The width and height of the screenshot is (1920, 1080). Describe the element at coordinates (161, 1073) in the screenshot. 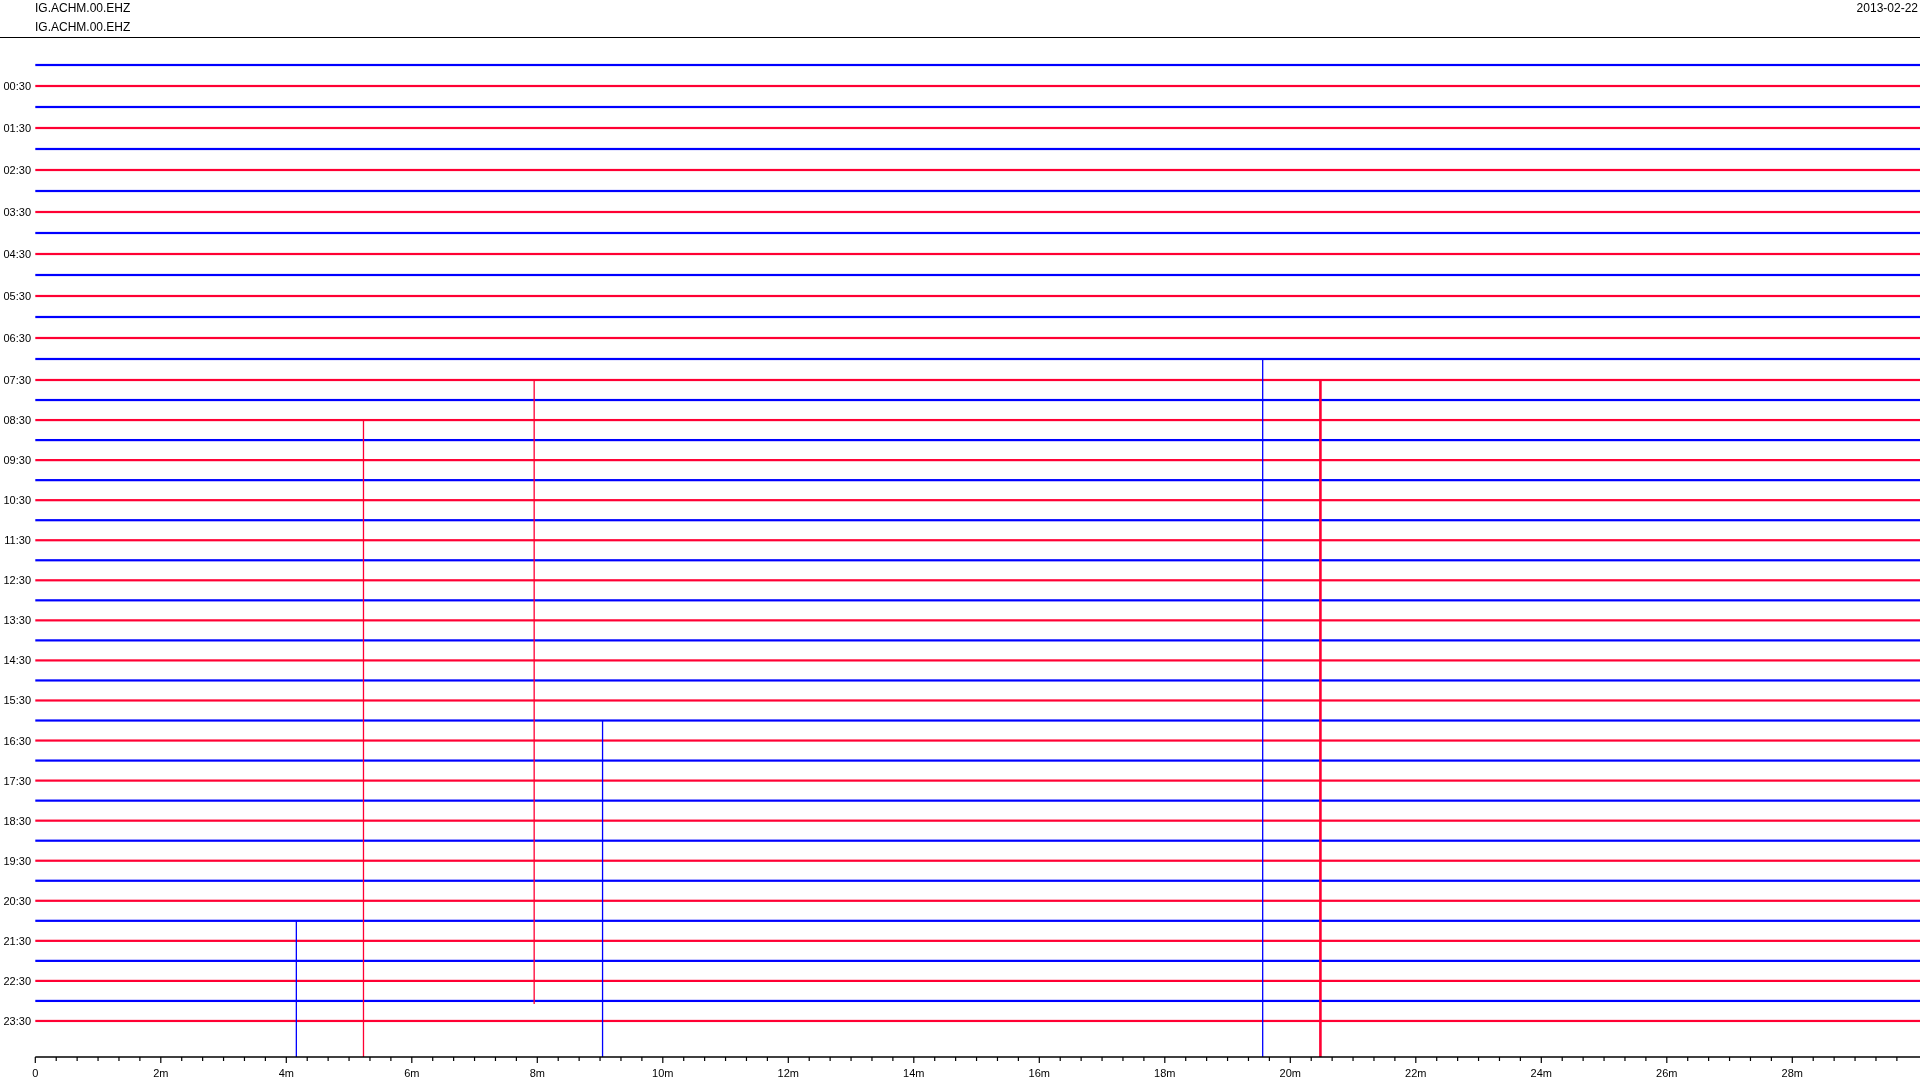

I see `axis-label: 2m` at that location.